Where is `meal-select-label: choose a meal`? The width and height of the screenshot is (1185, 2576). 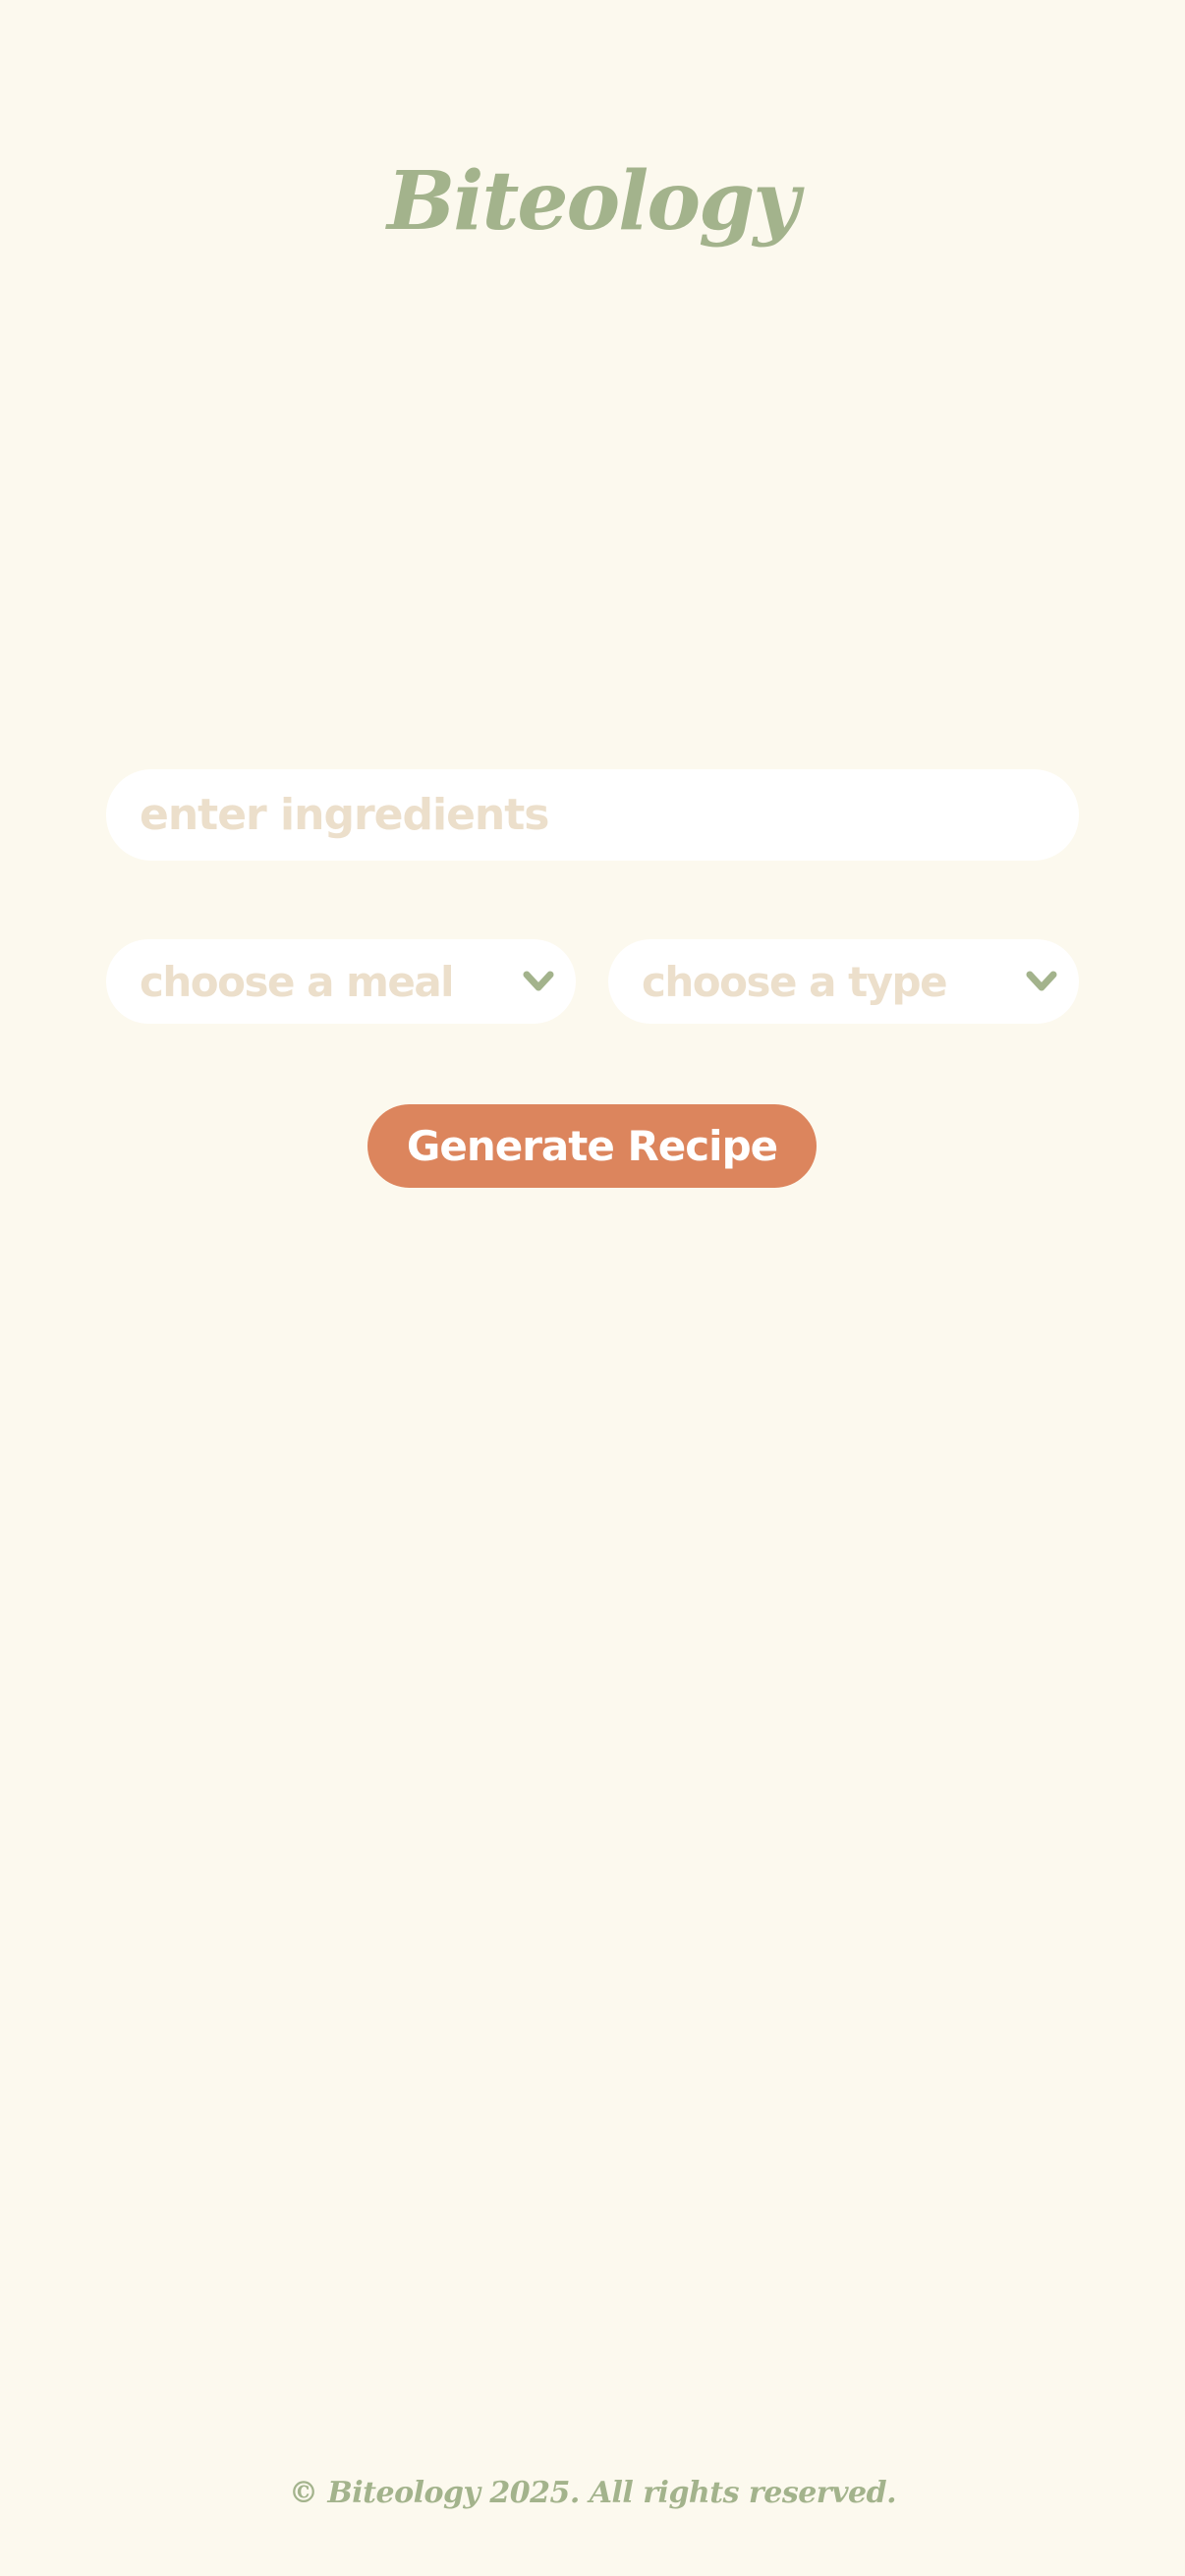
meal-select-label: choose a meal is located at coordinates (297, 981).